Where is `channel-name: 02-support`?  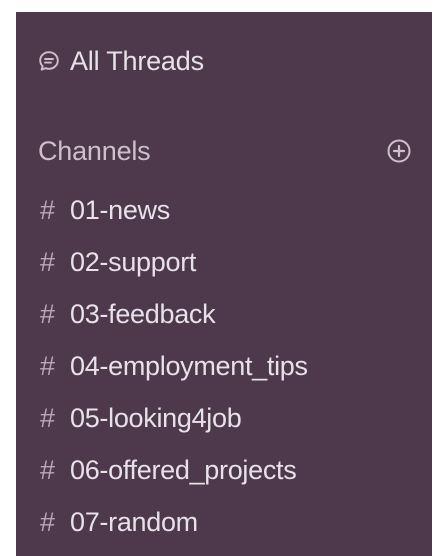 channel-name: 02-support is located at coordinates (133, 261).